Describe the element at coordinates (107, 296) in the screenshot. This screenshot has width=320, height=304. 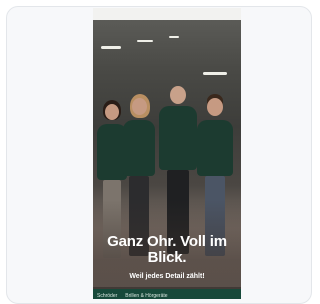
I see `nav-item: Schröder` at that location.